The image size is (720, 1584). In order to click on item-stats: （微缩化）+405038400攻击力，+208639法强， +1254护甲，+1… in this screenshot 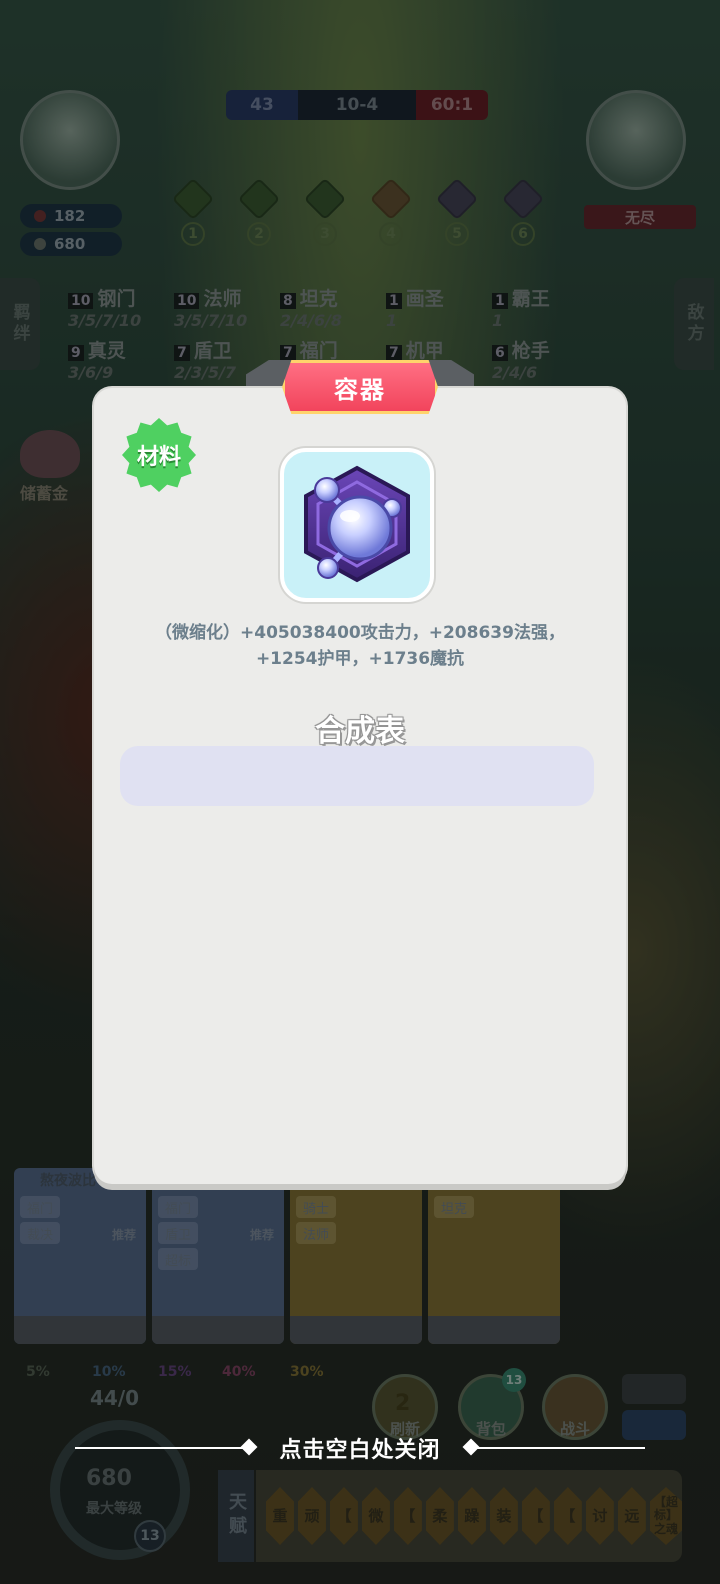, I will do `click(360, 646)`.